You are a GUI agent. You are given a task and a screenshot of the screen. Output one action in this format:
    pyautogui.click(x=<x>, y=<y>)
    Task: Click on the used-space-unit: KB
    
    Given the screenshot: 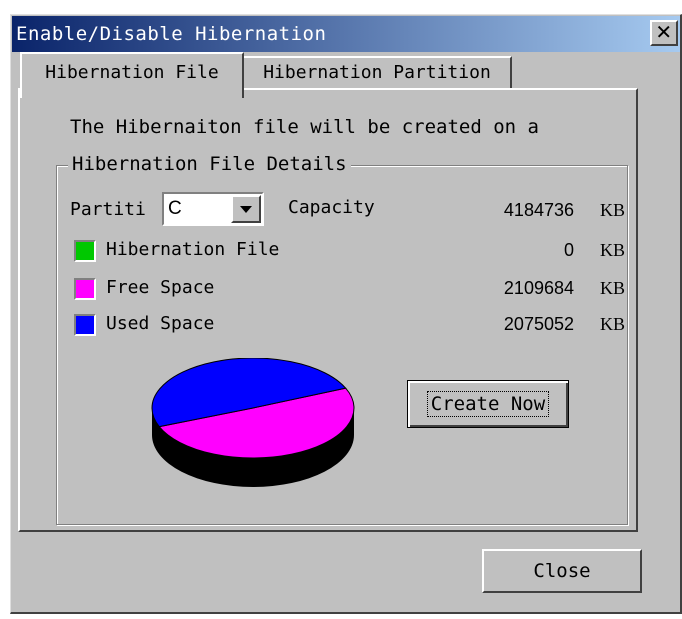 What is the action you would take?
    pyautogui.click(x=613, y=324)
    